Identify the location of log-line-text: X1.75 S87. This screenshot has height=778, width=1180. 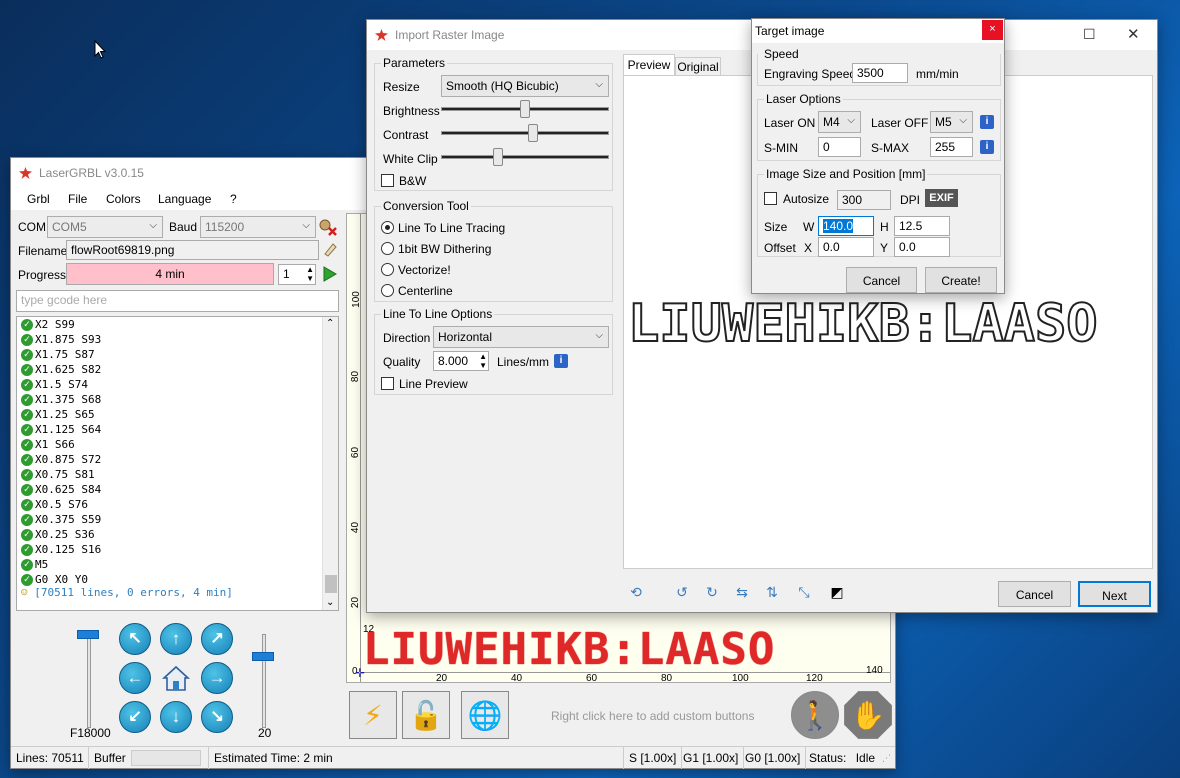
(65, 354).